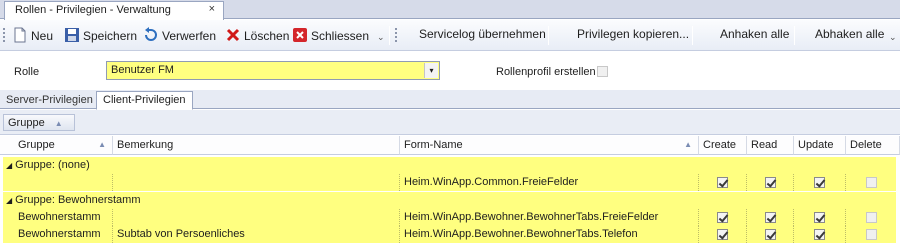 The width and height of the screenshot is (900, 245). I want to click on close-button: Schliessen, so click(330, 35).